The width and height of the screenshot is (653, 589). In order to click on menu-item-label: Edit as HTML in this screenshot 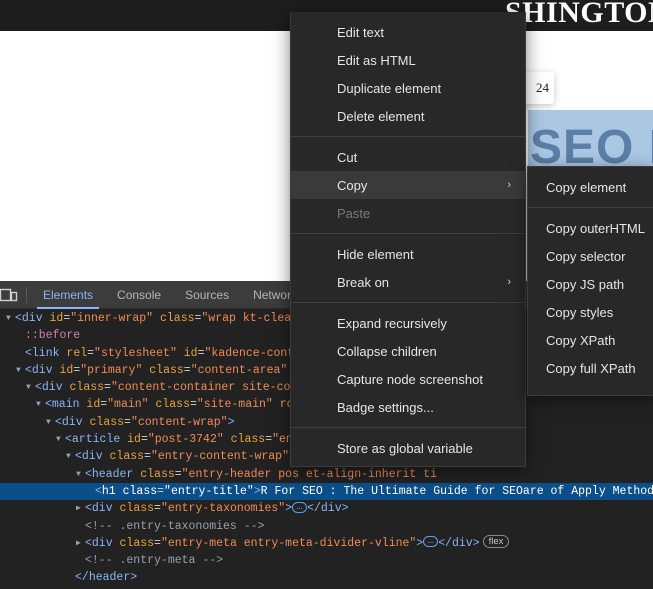, I will do `click(376, 60)`.